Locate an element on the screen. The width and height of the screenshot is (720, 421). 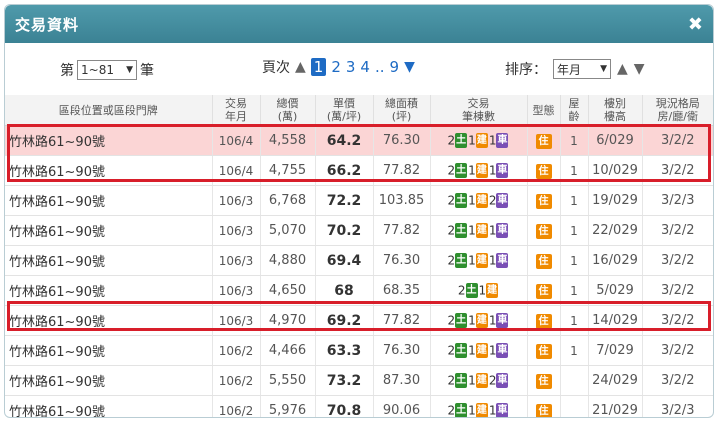
page-link-1: 1 is located at coordinates (318, 67).